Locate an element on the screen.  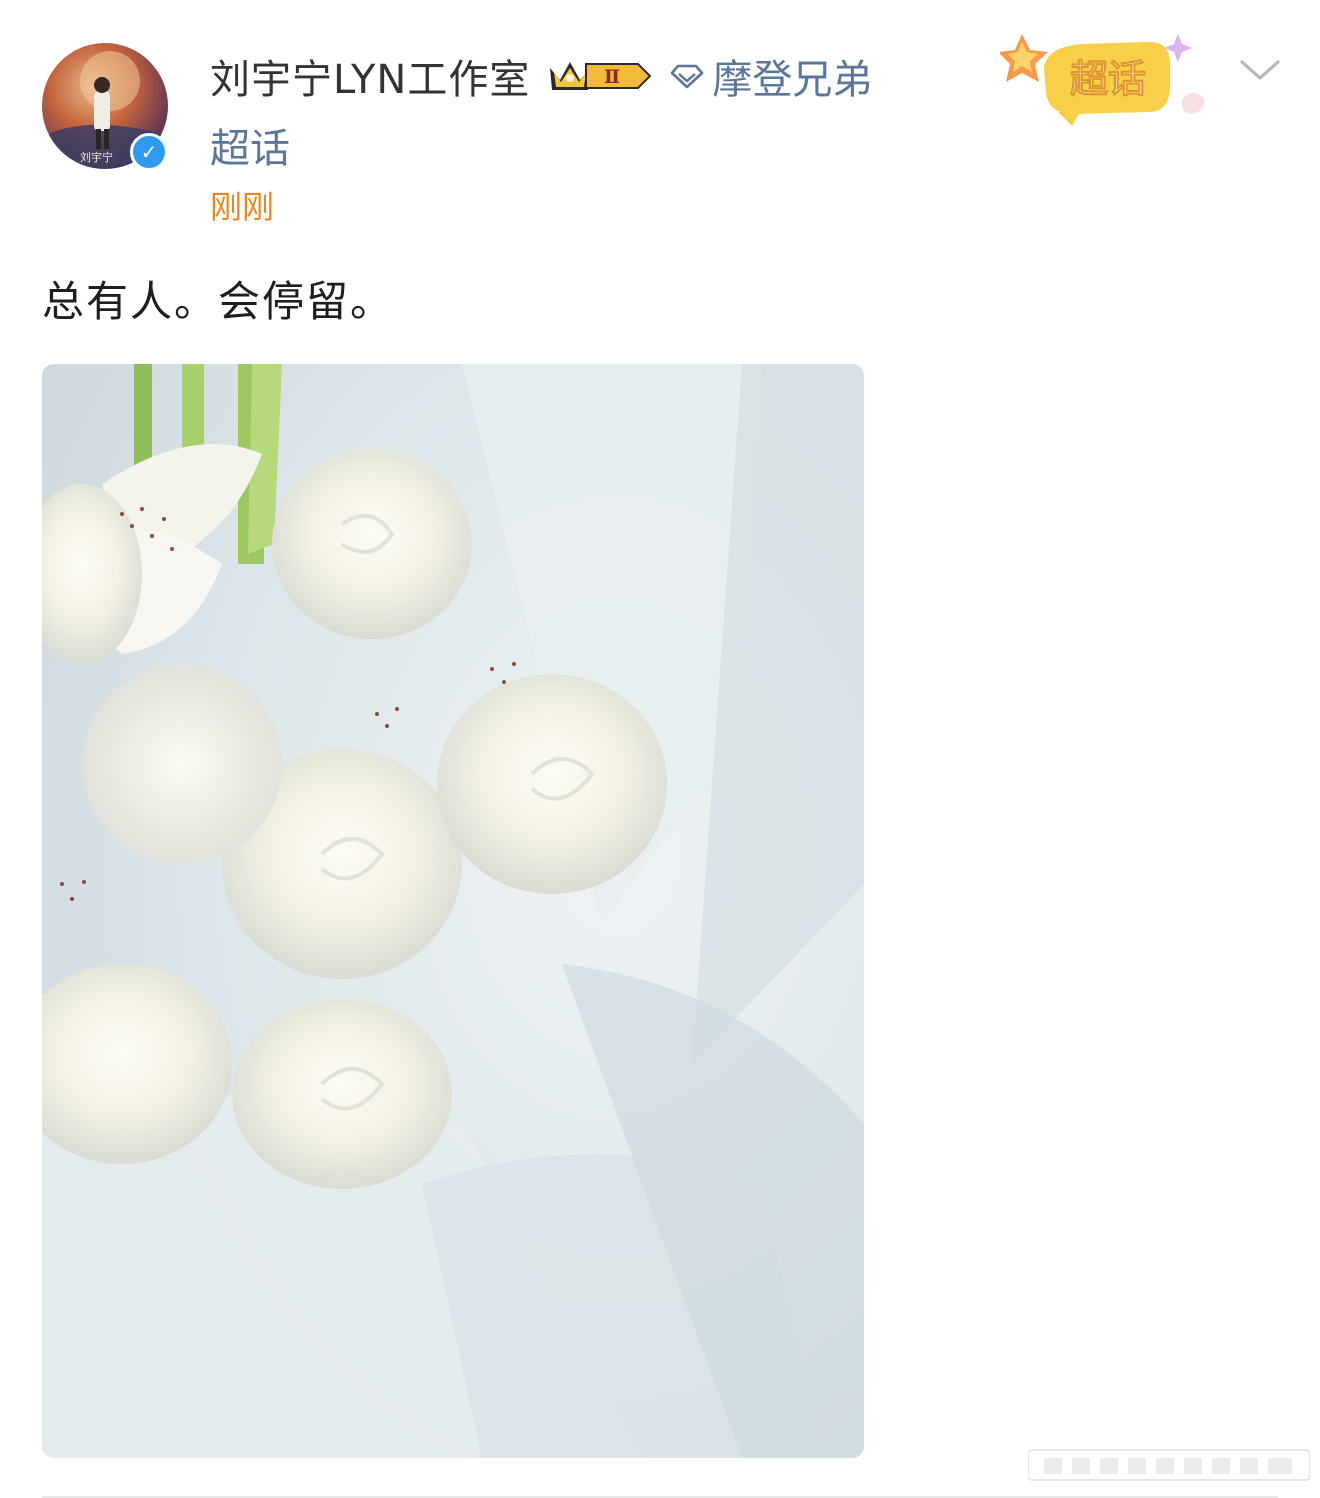
author-name: 刘宇宁LYN工作室 is located at coordinates (370, 76).